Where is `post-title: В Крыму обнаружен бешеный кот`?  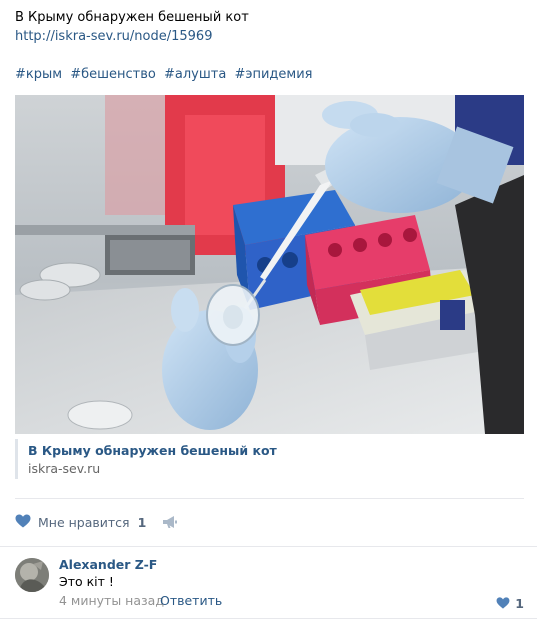 post-title: В Крыму обнаружен бешеный кот is located at coordinates (132, 17).